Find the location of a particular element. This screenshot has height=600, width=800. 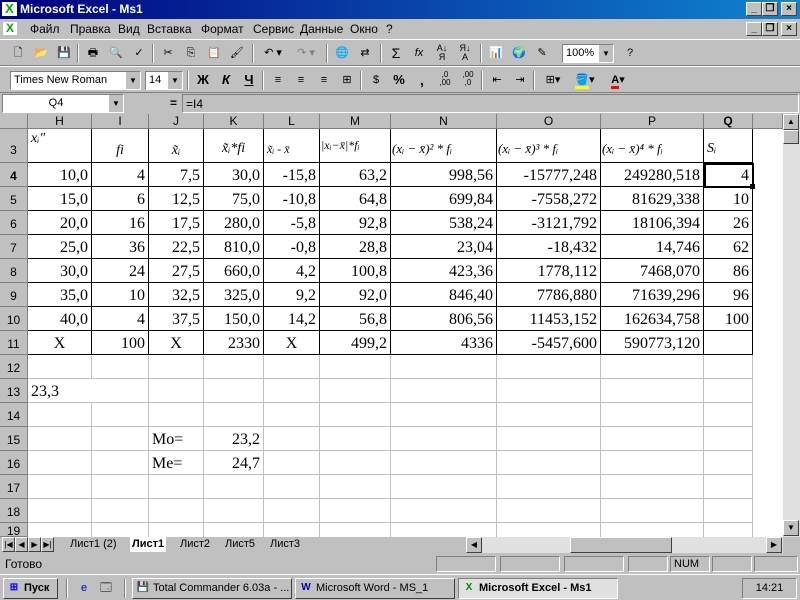

cell-i14 is located at coordinates (120, 415).